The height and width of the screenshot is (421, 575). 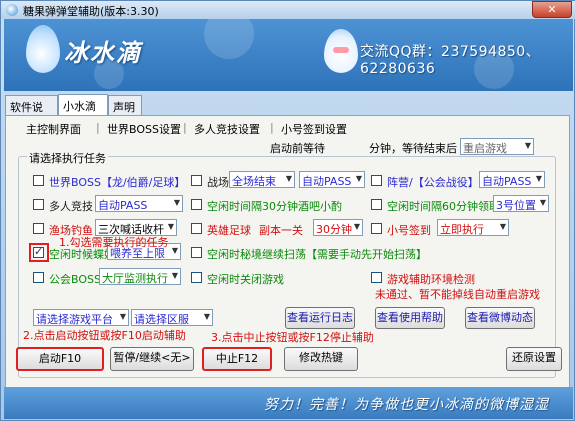 What do you see at coordinates (229, 230) in the screenshot?
I see `hero-soccer-label: 英雄足球` at bounding box center [229, 230].